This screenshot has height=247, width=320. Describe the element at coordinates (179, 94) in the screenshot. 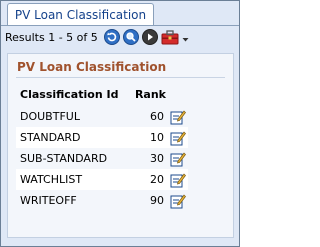

I see `column-header-edit` at that location.